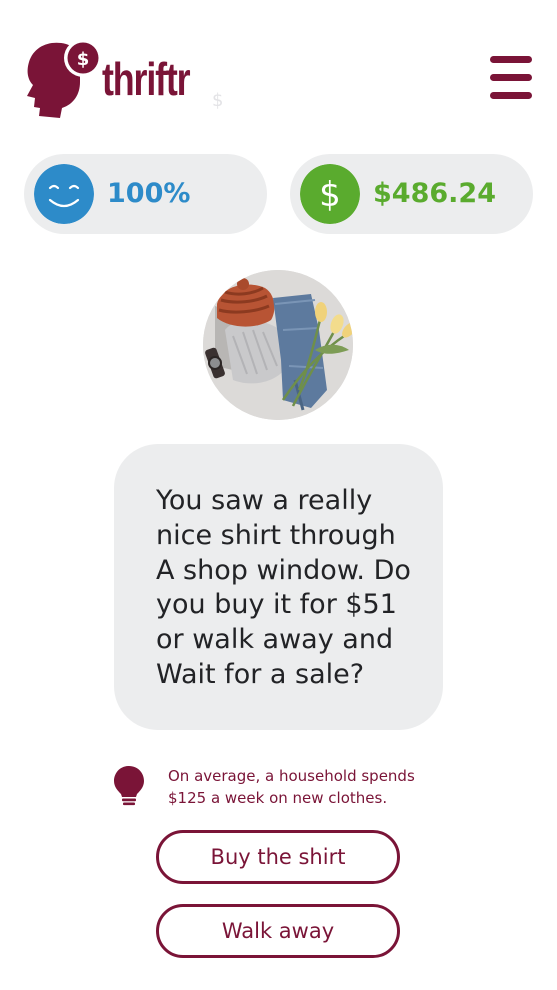 The height and width of the screenshot is (990, 557). I want to click on question-line: You saw a really, so click(264, 500).